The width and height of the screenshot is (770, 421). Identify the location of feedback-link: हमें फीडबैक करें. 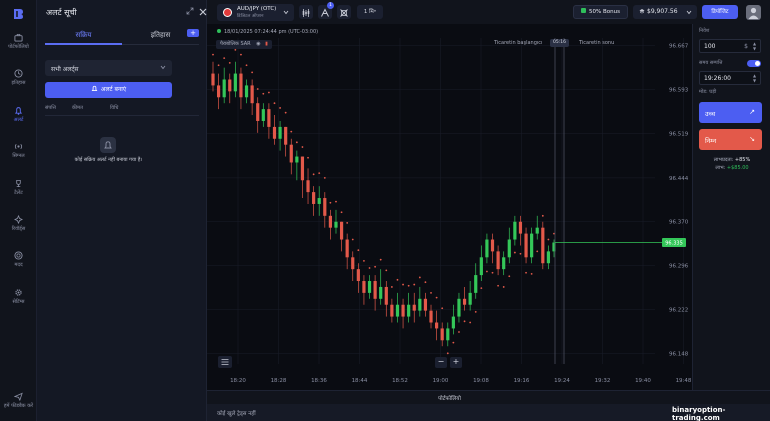
(18, 400).